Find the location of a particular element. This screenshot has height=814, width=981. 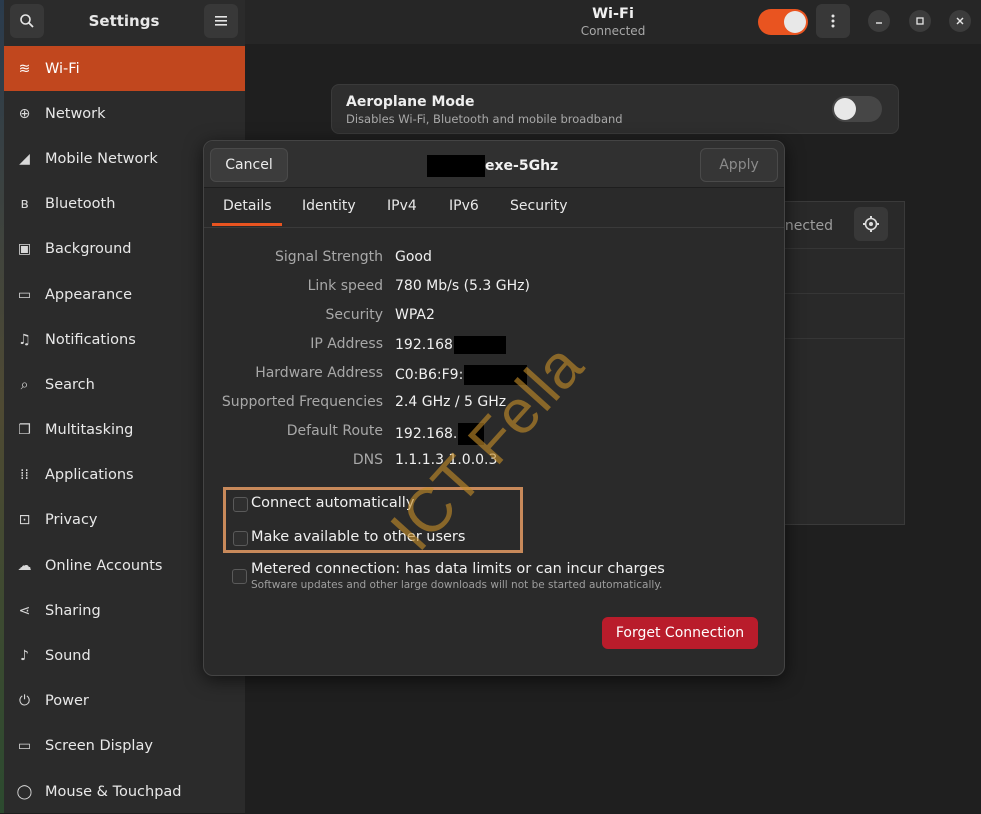

detail-label-ip-address: IP Address is located at coordinates (346, 344).